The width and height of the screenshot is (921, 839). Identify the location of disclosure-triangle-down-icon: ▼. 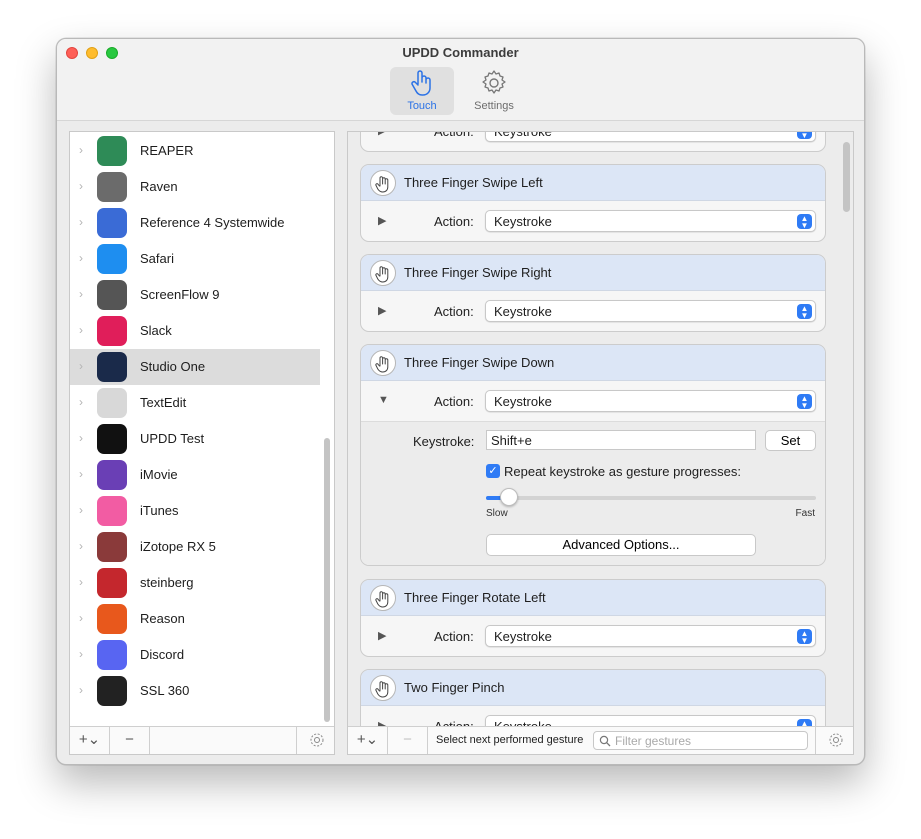
(383, 400).